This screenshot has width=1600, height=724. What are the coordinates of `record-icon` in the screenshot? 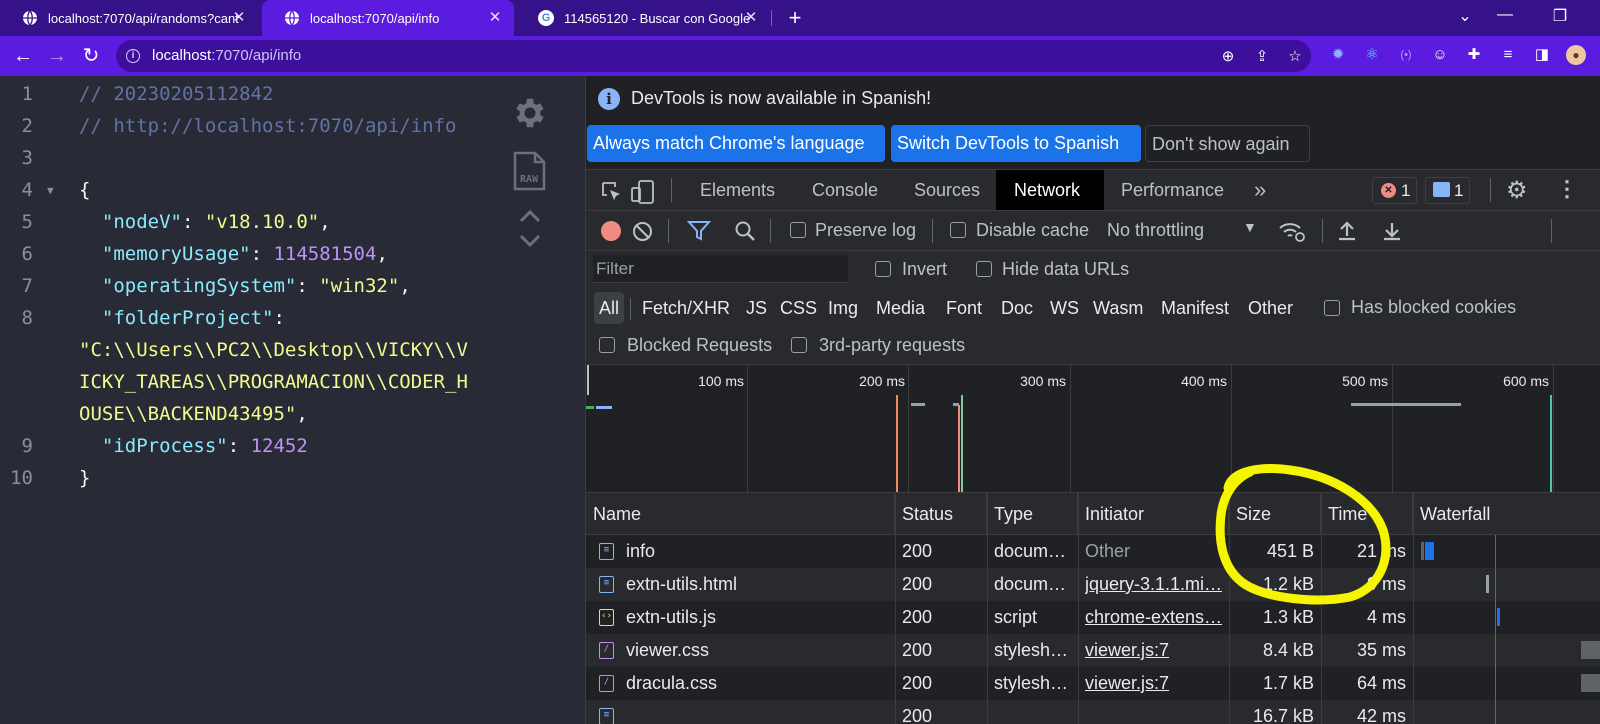 It's located at (611, 231).